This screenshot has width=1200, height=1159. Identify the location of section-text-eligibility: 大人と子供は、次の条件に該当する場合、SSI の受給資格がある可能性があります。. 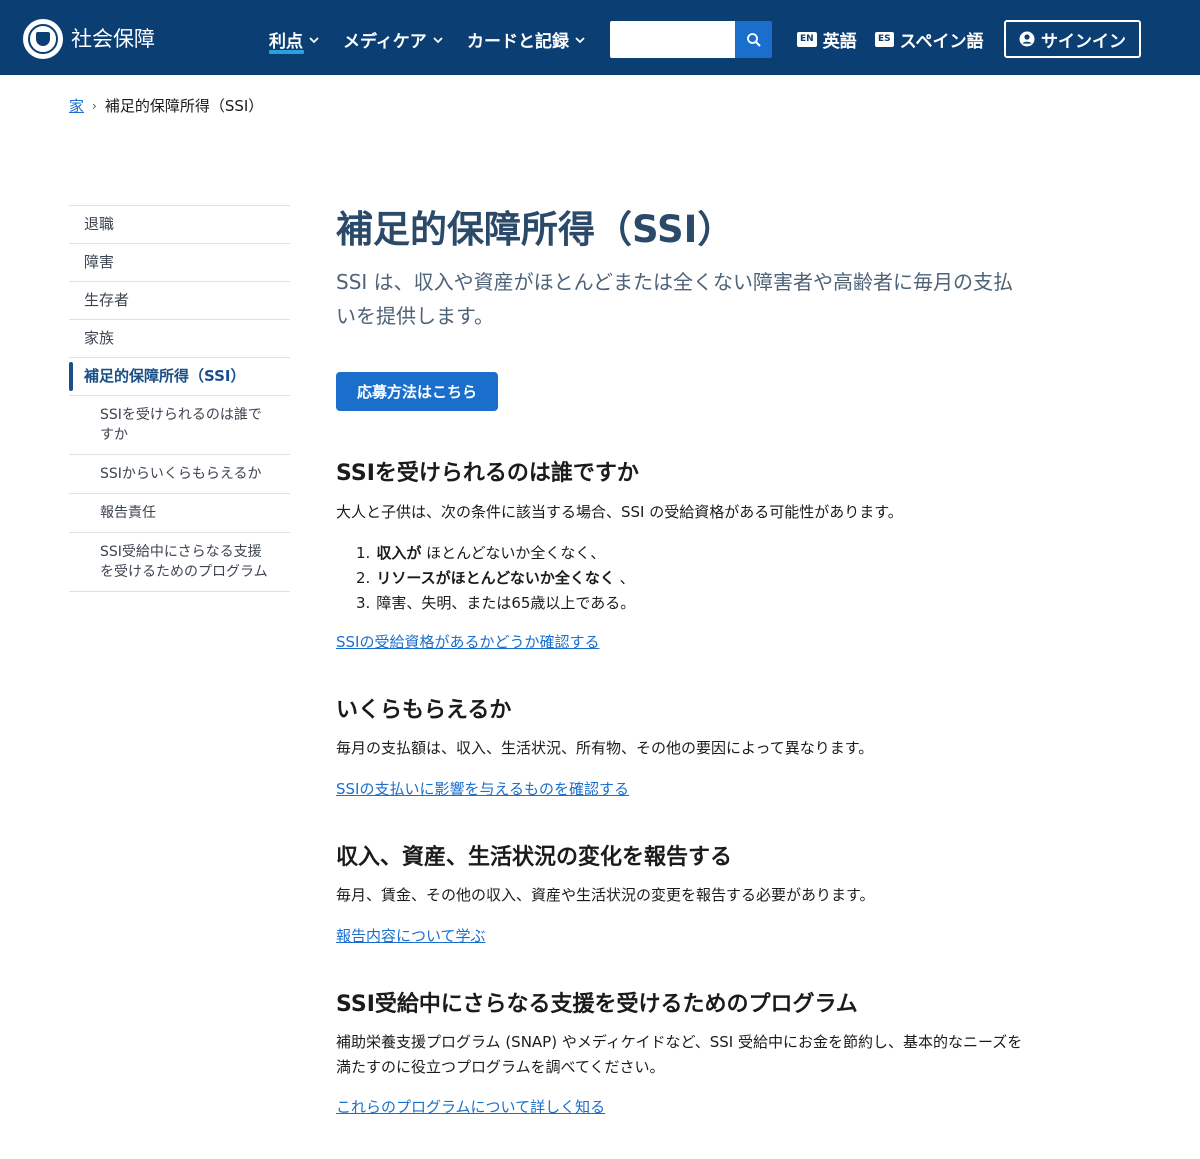
(619, 512).